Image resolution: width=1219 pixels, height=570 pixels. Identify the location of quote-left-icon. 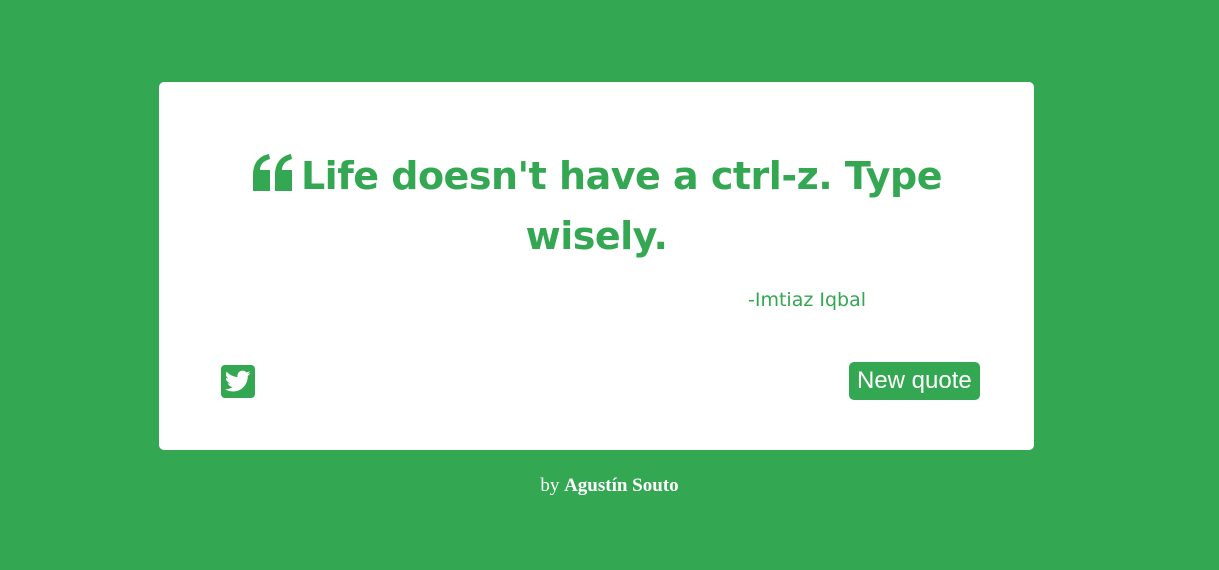
(273, 170).